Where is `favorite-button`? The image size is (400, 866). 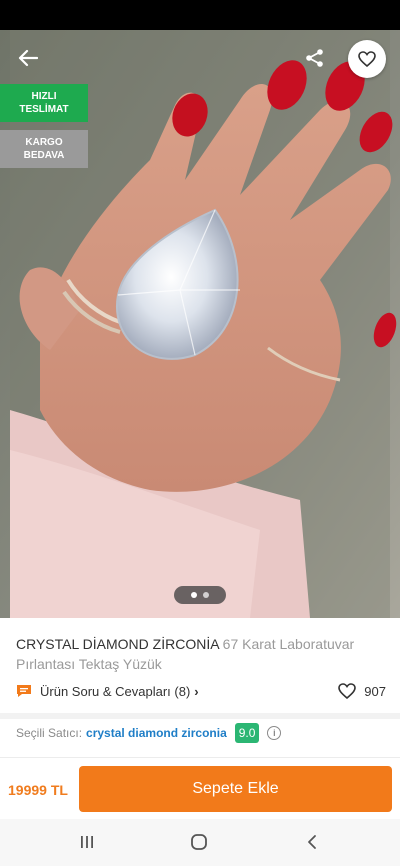
favorite-button is located at coordinates (367, 59).